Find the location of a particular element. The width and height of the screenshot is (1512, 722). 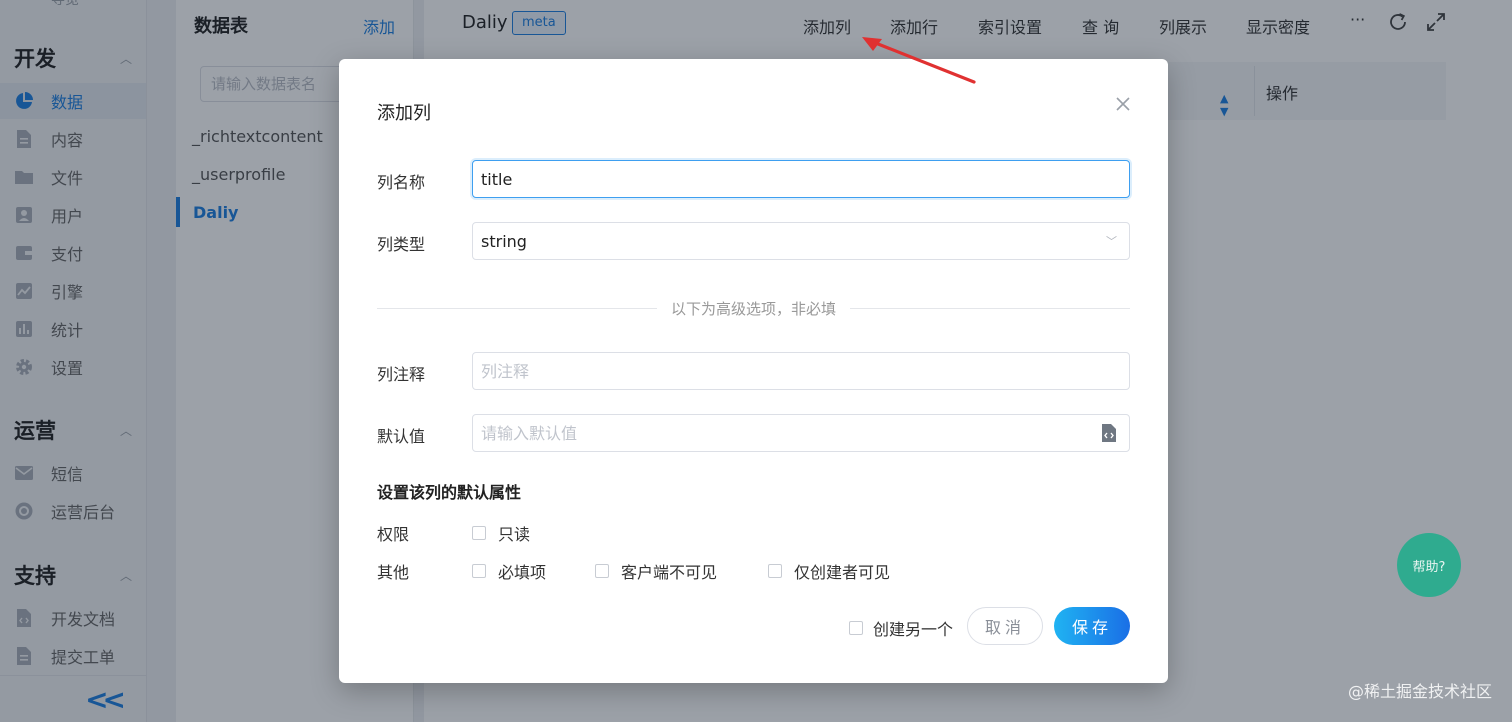

column-comment-label: 列注释 is located at coordinates (401, 374).